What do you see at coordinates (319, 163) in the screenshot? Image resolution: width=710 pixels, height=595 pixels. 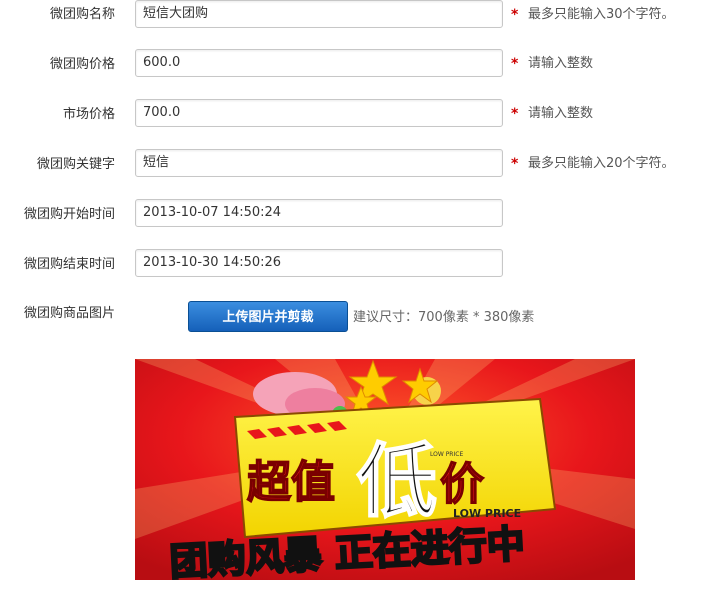 I see `keyword-input` at bounding box center [319, 163].